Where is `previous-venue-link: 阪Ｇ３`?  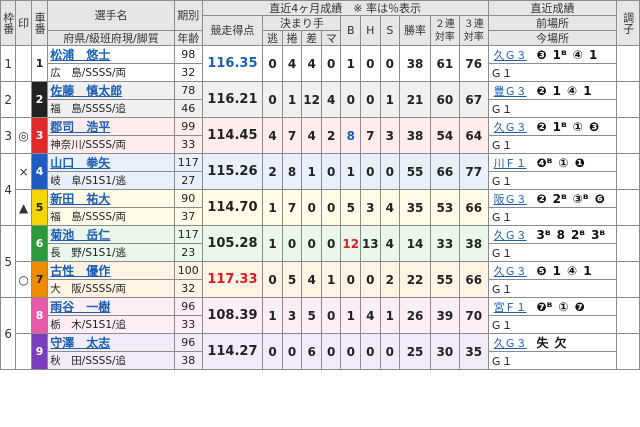
previous-venue-link: 阪Ｇ３ is located at coordinates (510, 199).